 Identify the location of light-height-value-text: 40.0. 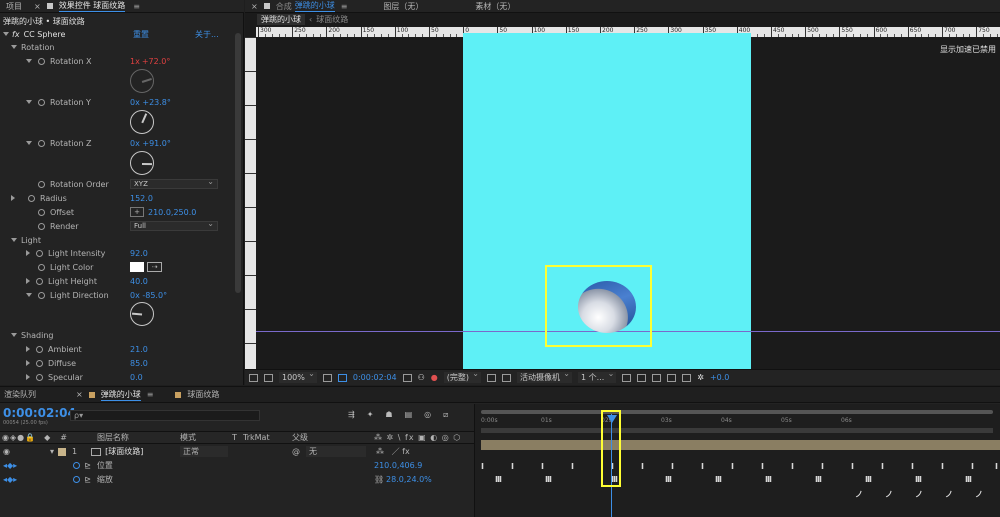
(139, 281).